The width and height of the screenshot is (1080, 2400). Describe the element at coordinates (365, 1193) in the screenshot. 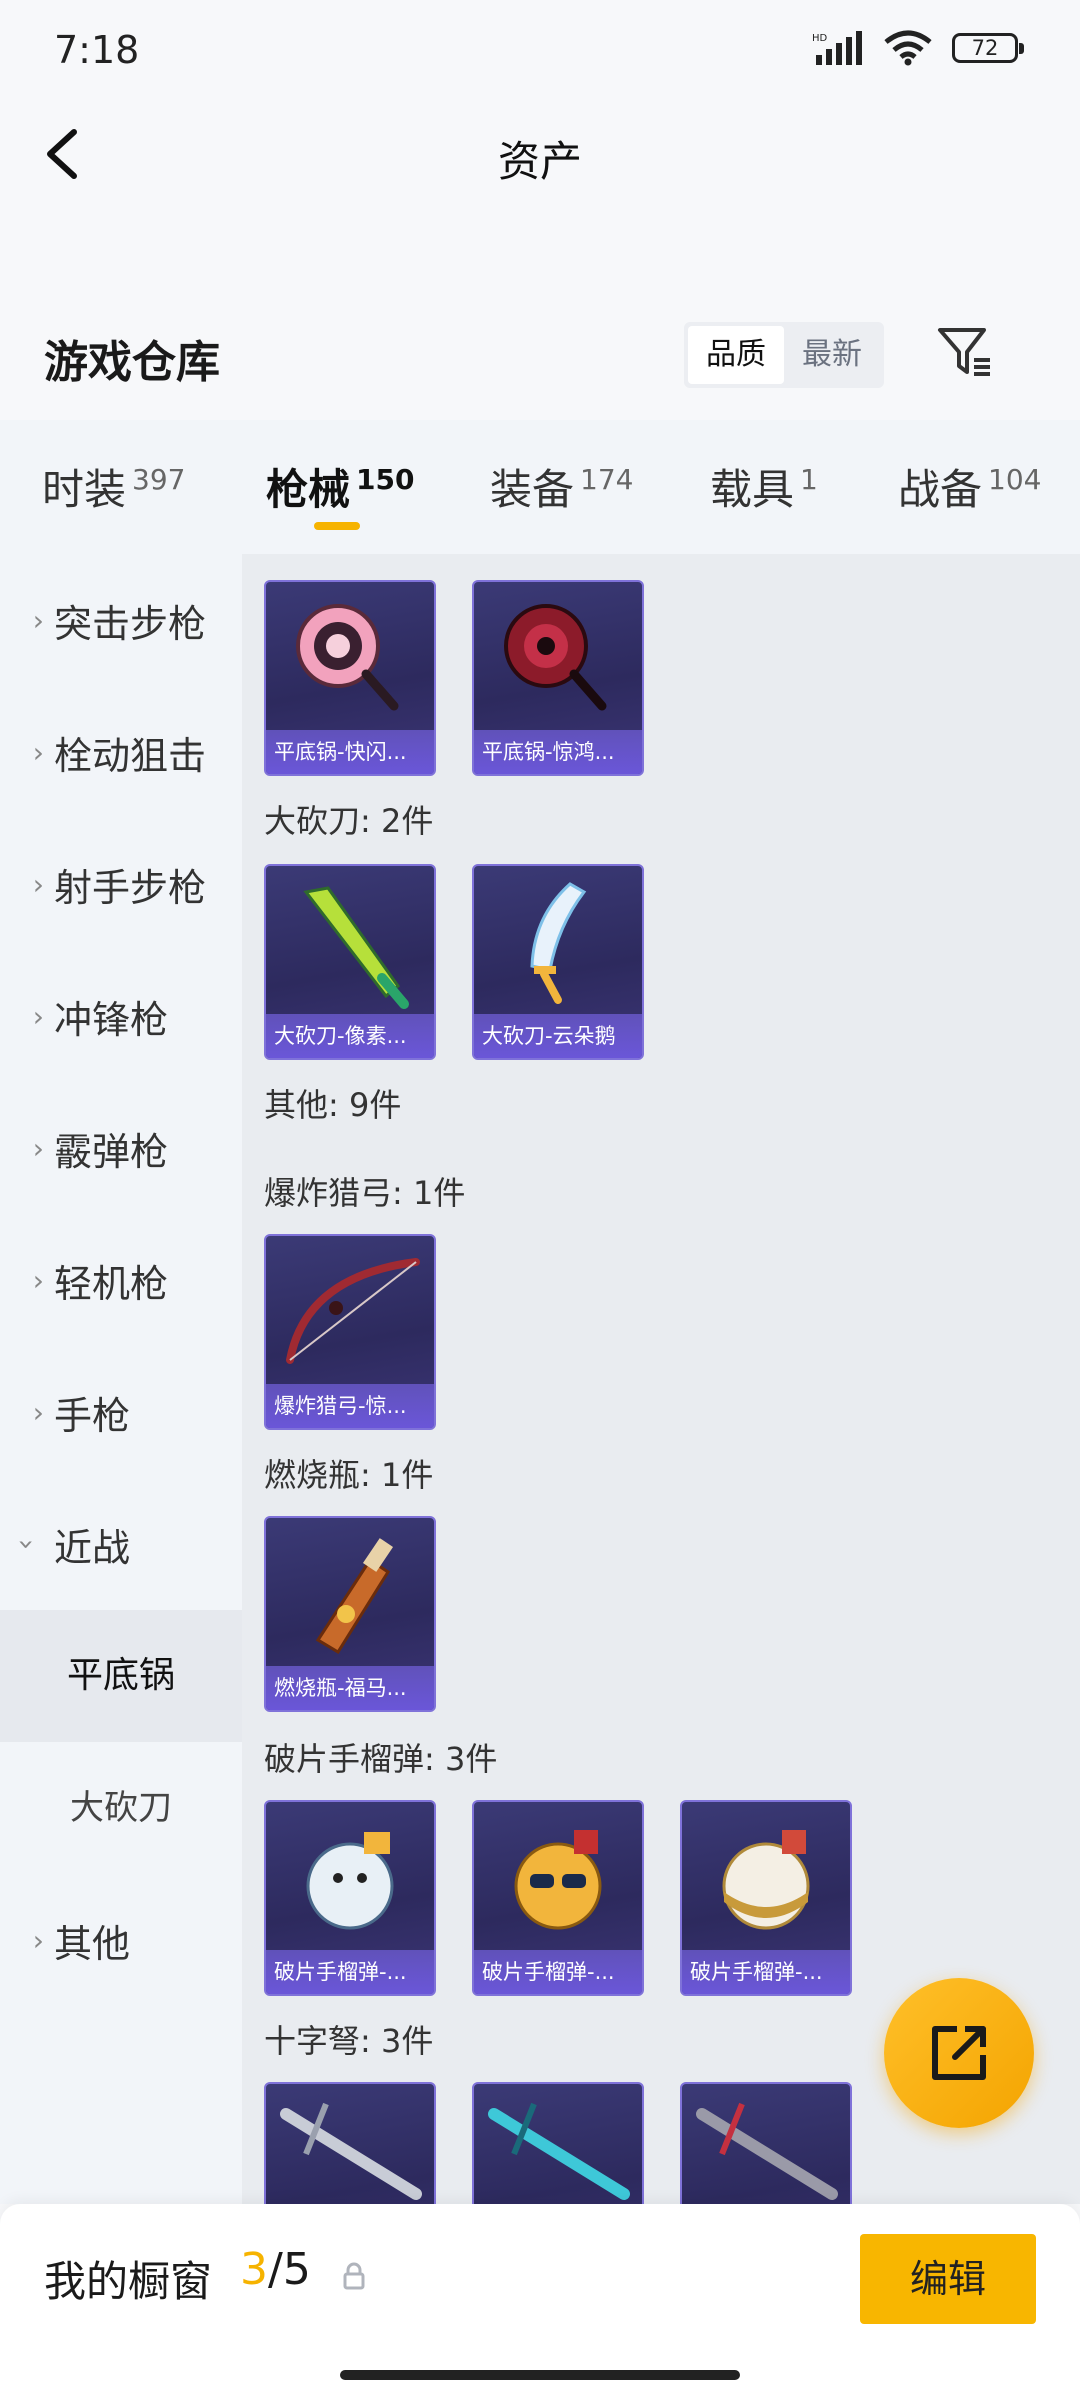

I see `section-title: 爆炸猎弓: 1件` at that location.